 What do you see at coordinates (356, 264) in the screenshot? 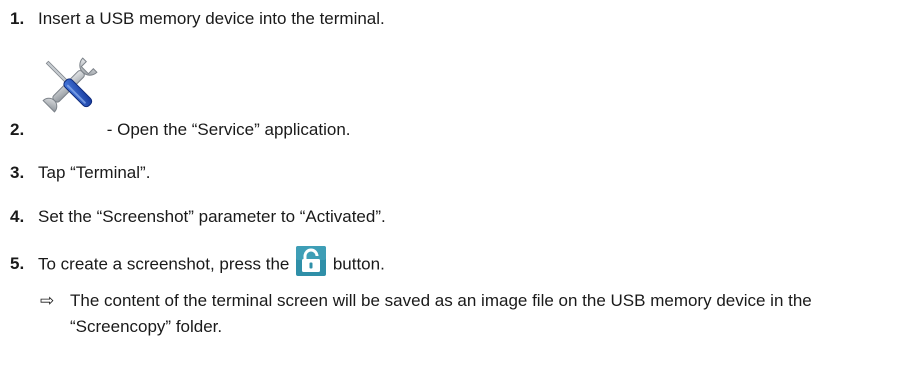
I see `step-text-after: button.` at bounding box center [356, 264].